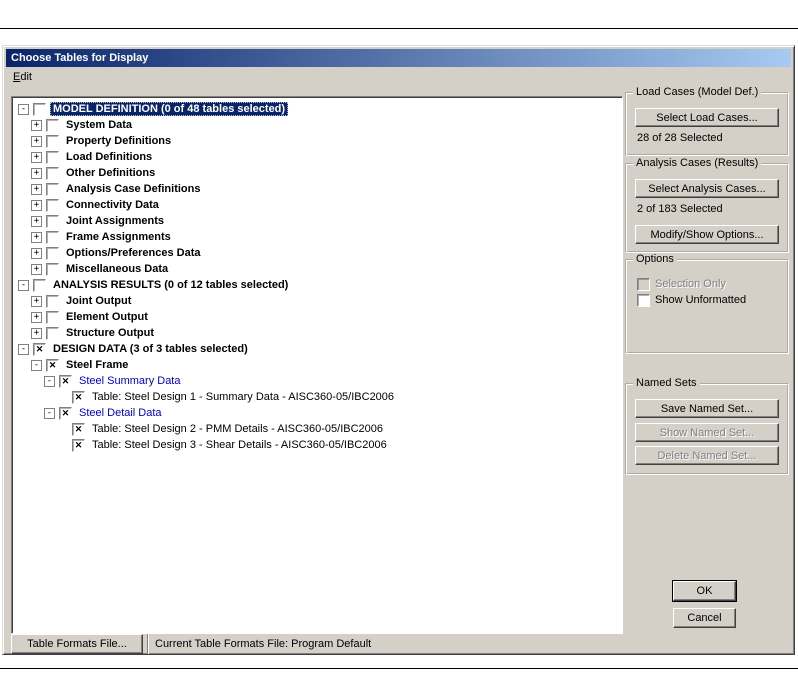 This screenshot has height=674, width=798. Describe the element at coordinates (319, 189) in the screenshot. I see `tree-item: + Analysis Case Definitions` at that location.